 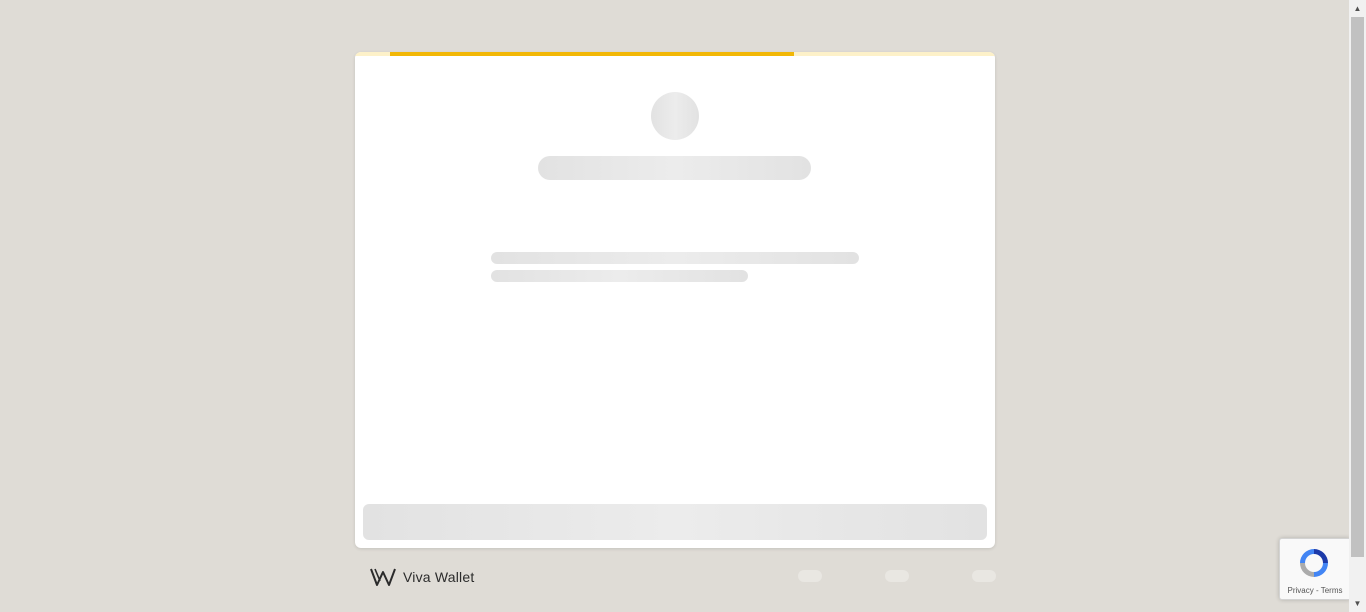 What do you see at coordinates (1357, 603) in the screenshot?
I see `scroll-down-arrow-icon: ▼` at bounding box center [1357, 603].